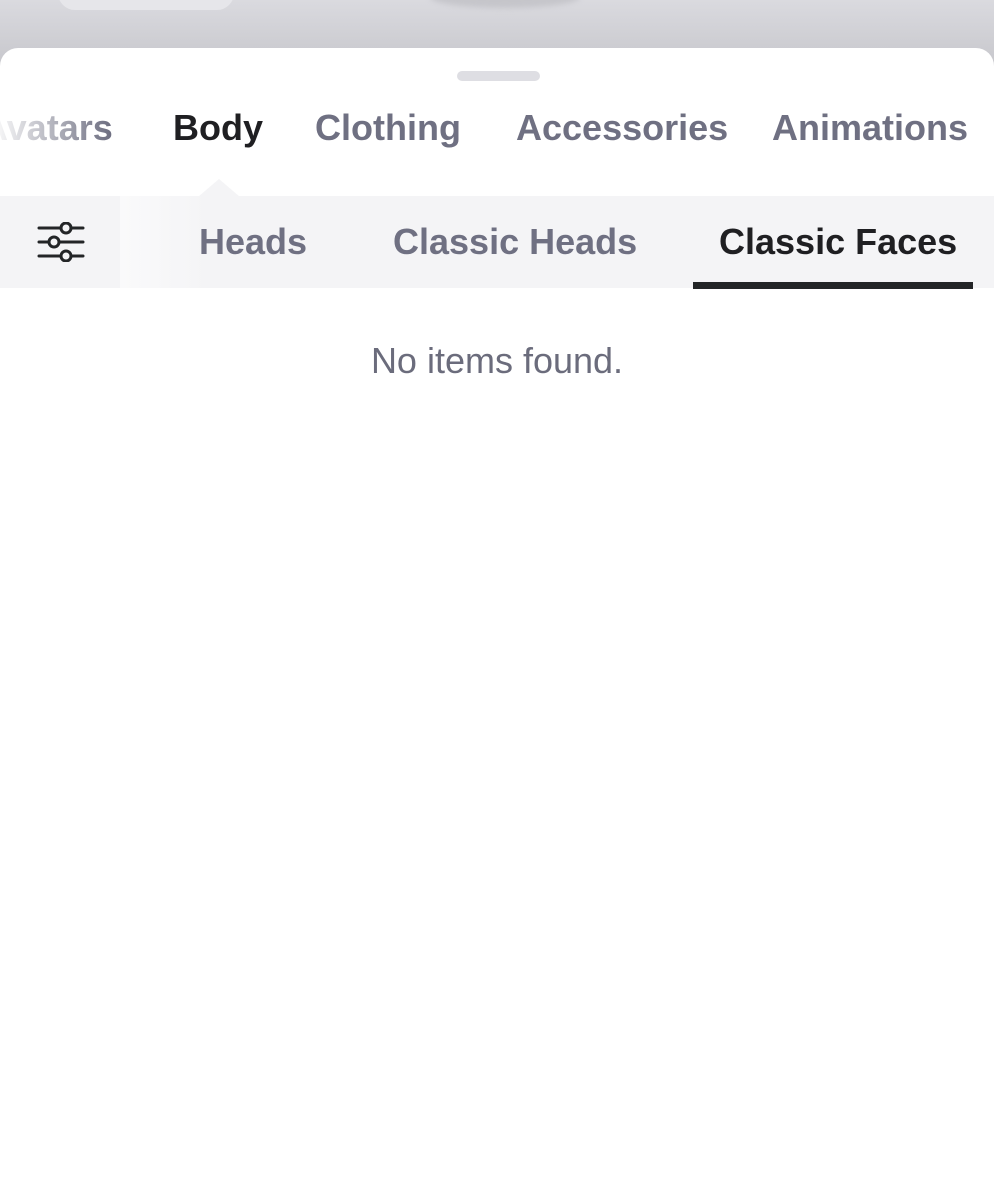  I want to click on subtab-heads: Heads, so click(253, 242).